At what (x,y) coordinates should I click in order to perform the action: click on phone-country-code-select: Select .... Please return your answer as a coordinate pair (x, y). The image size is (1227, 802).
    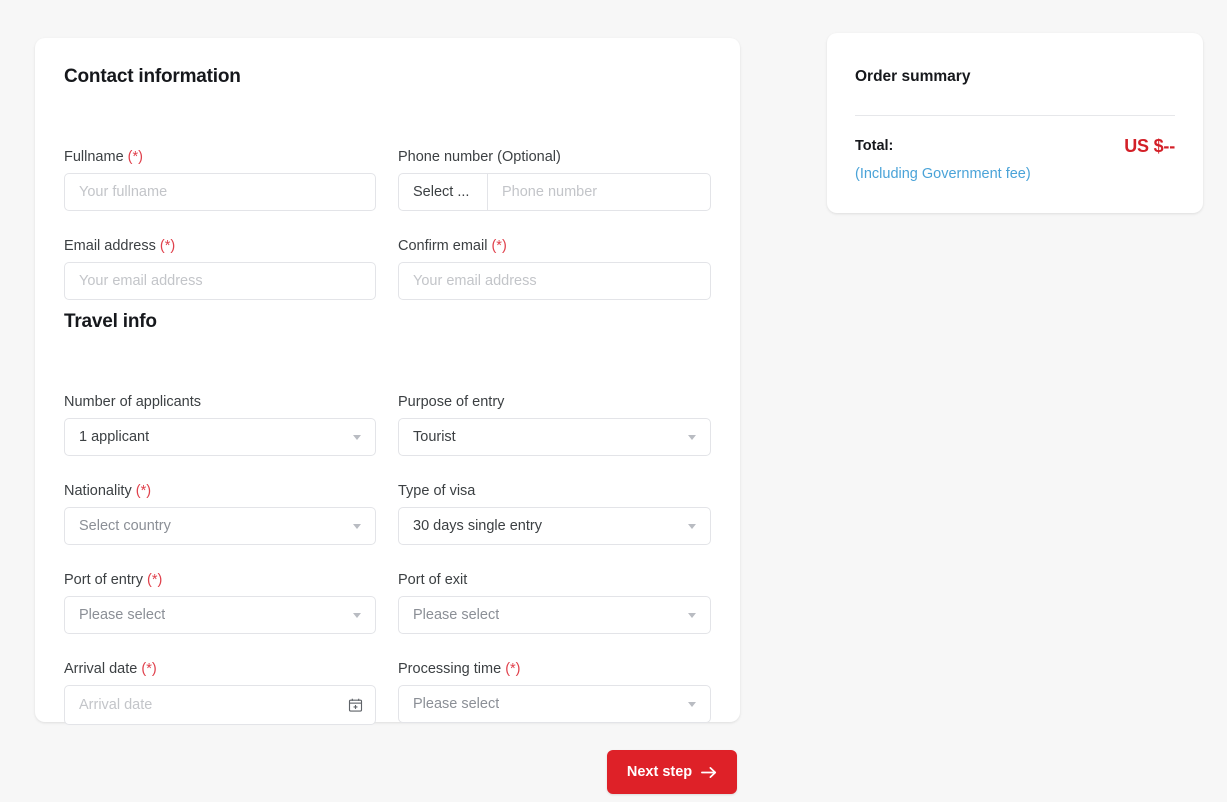
    Looking at the image, I should click on (443, 192).